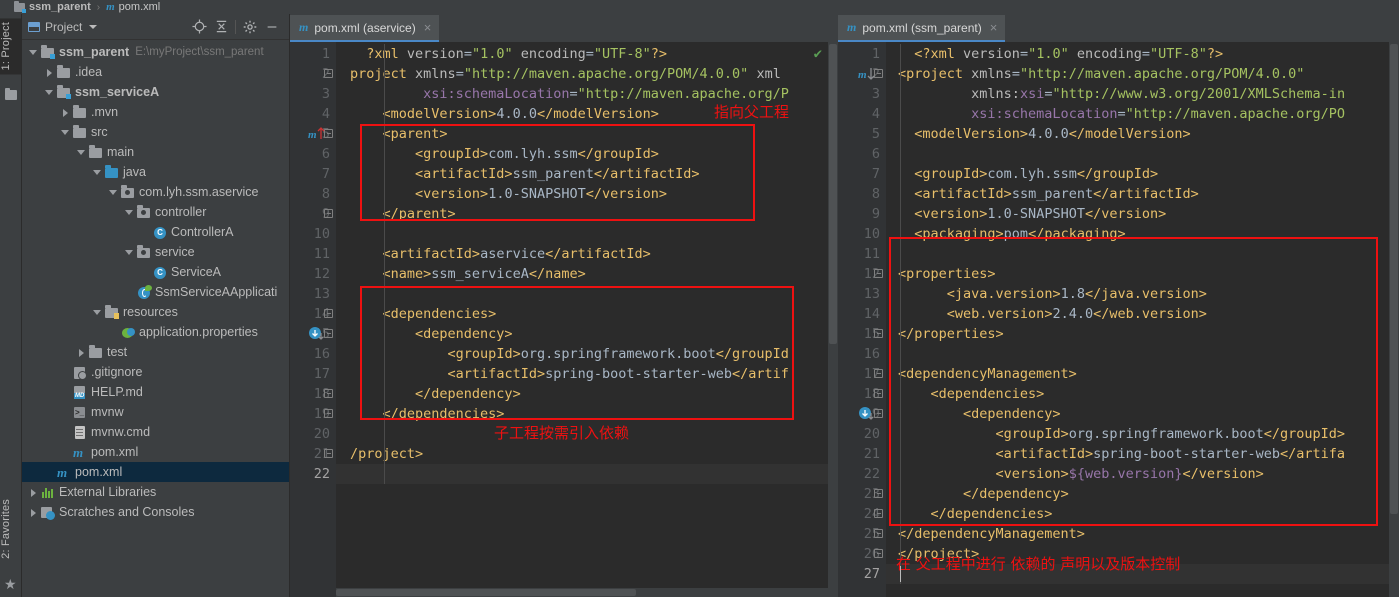 Image resolution: width=1399 pixels, height=597 pixels. Describe the element at coordinates (155, 312) in the screenshot. I see `tree-item: resources` at that location.